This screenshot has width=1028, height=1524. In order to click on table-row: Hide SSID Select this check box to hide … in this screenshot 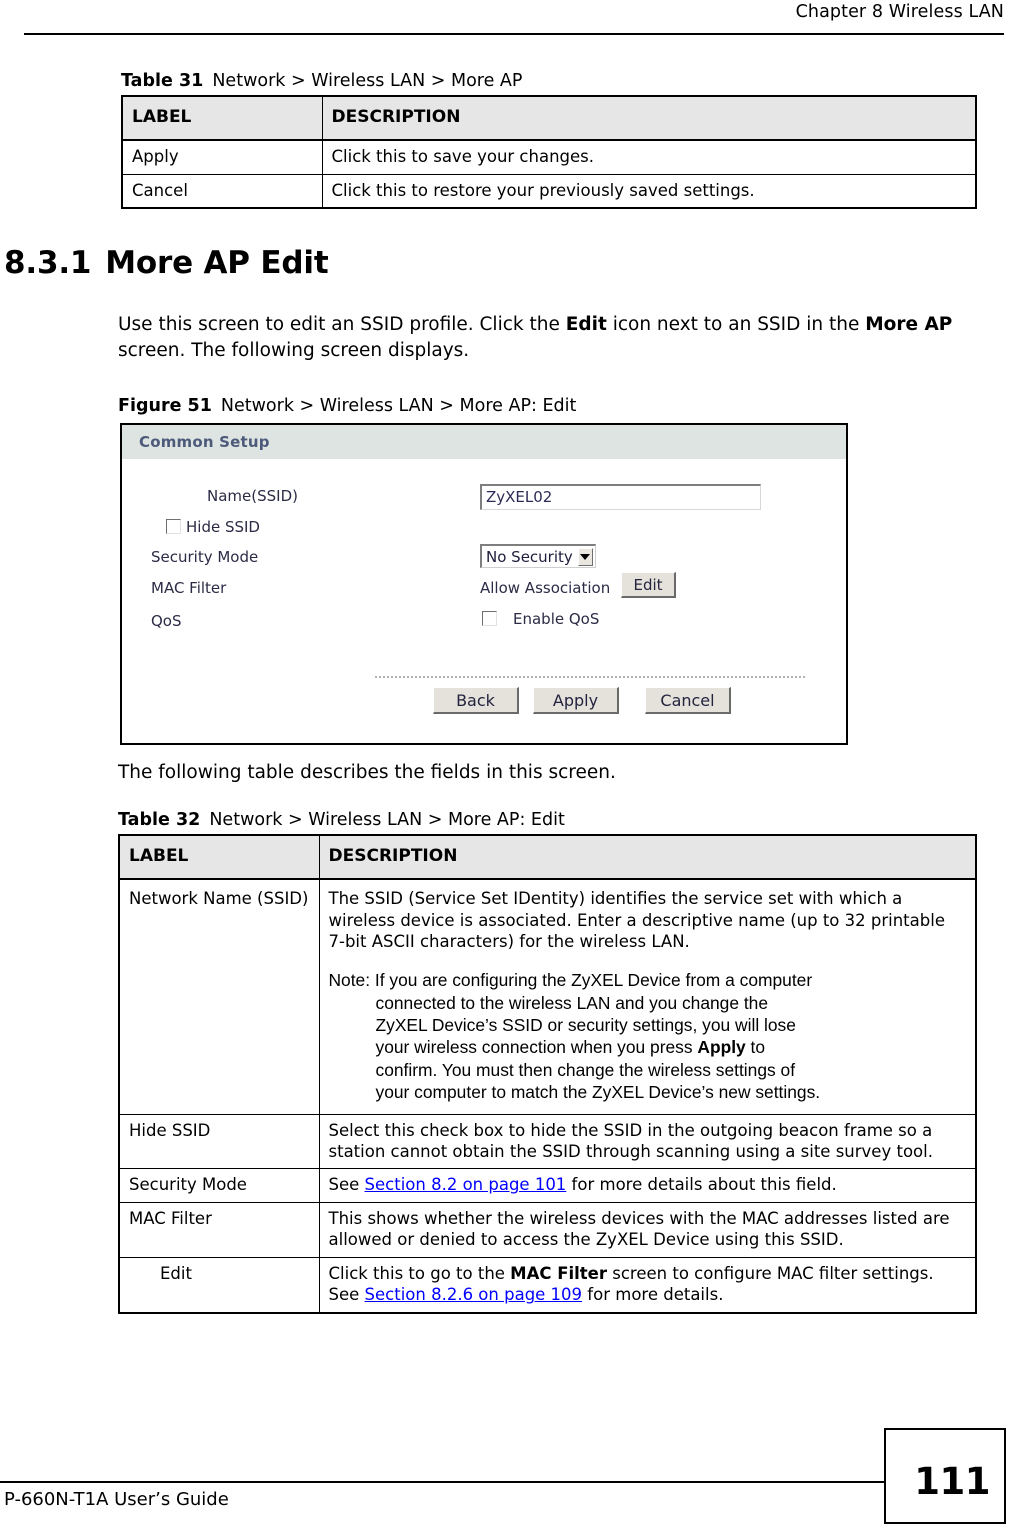, I will do `click(547, 1141)`.